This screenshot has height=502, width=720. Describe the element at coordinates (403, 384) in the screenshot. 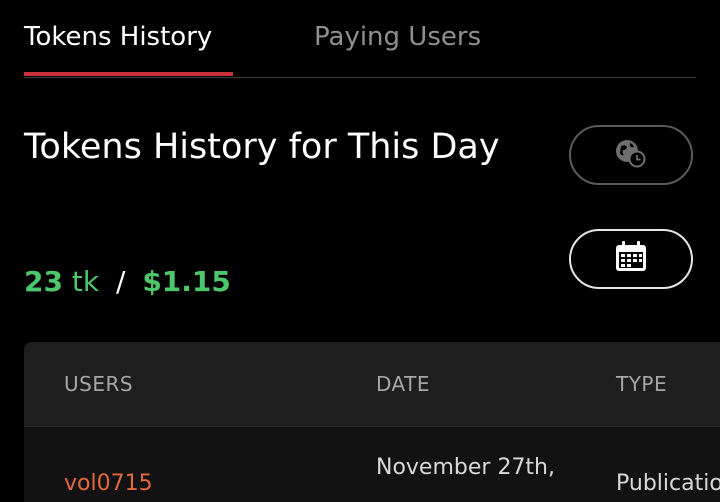

I see `column-header-date: DATE` at that location.